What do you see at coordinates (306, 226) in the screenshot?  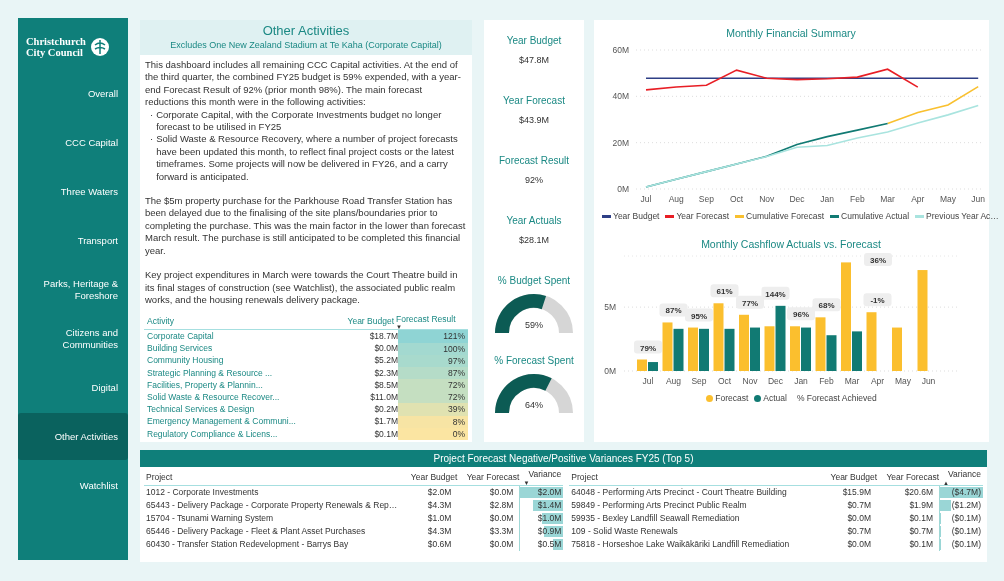 I see `paragraph: The $5m property purchase for the Parkhouse Road Transfer Station has been delayed due to the finalising of the site plans/boundaries prior to completing the purchase. This was the main factor in the lower than forecast March result. The purchase is still anticipated to be completed this financial year.` at bounding box center [306, 226].